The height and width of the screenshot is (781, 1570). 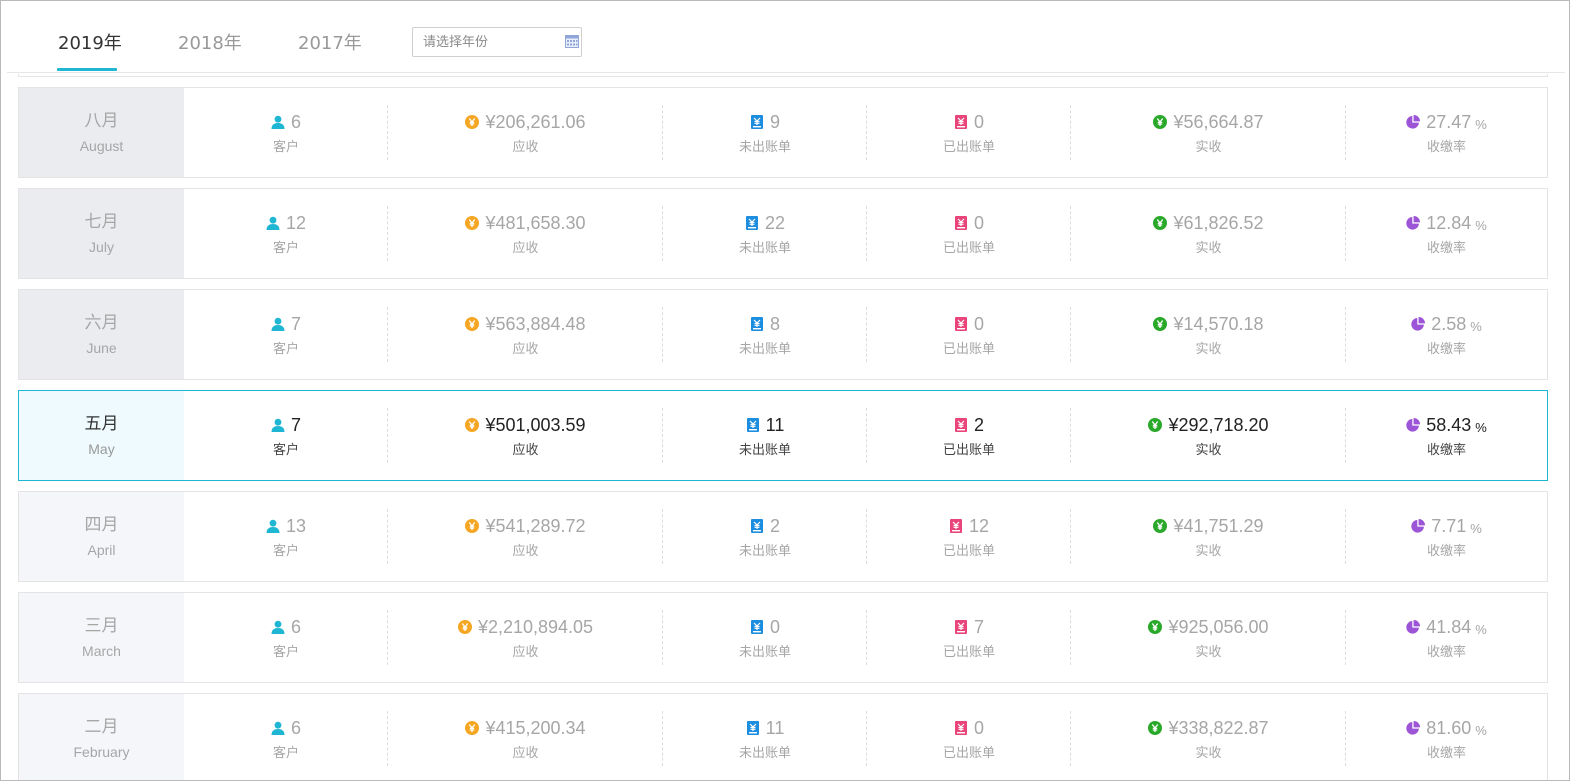 I want to click on receivable-cell: ¥541,289.72 应收, so click(x=525, y=536).